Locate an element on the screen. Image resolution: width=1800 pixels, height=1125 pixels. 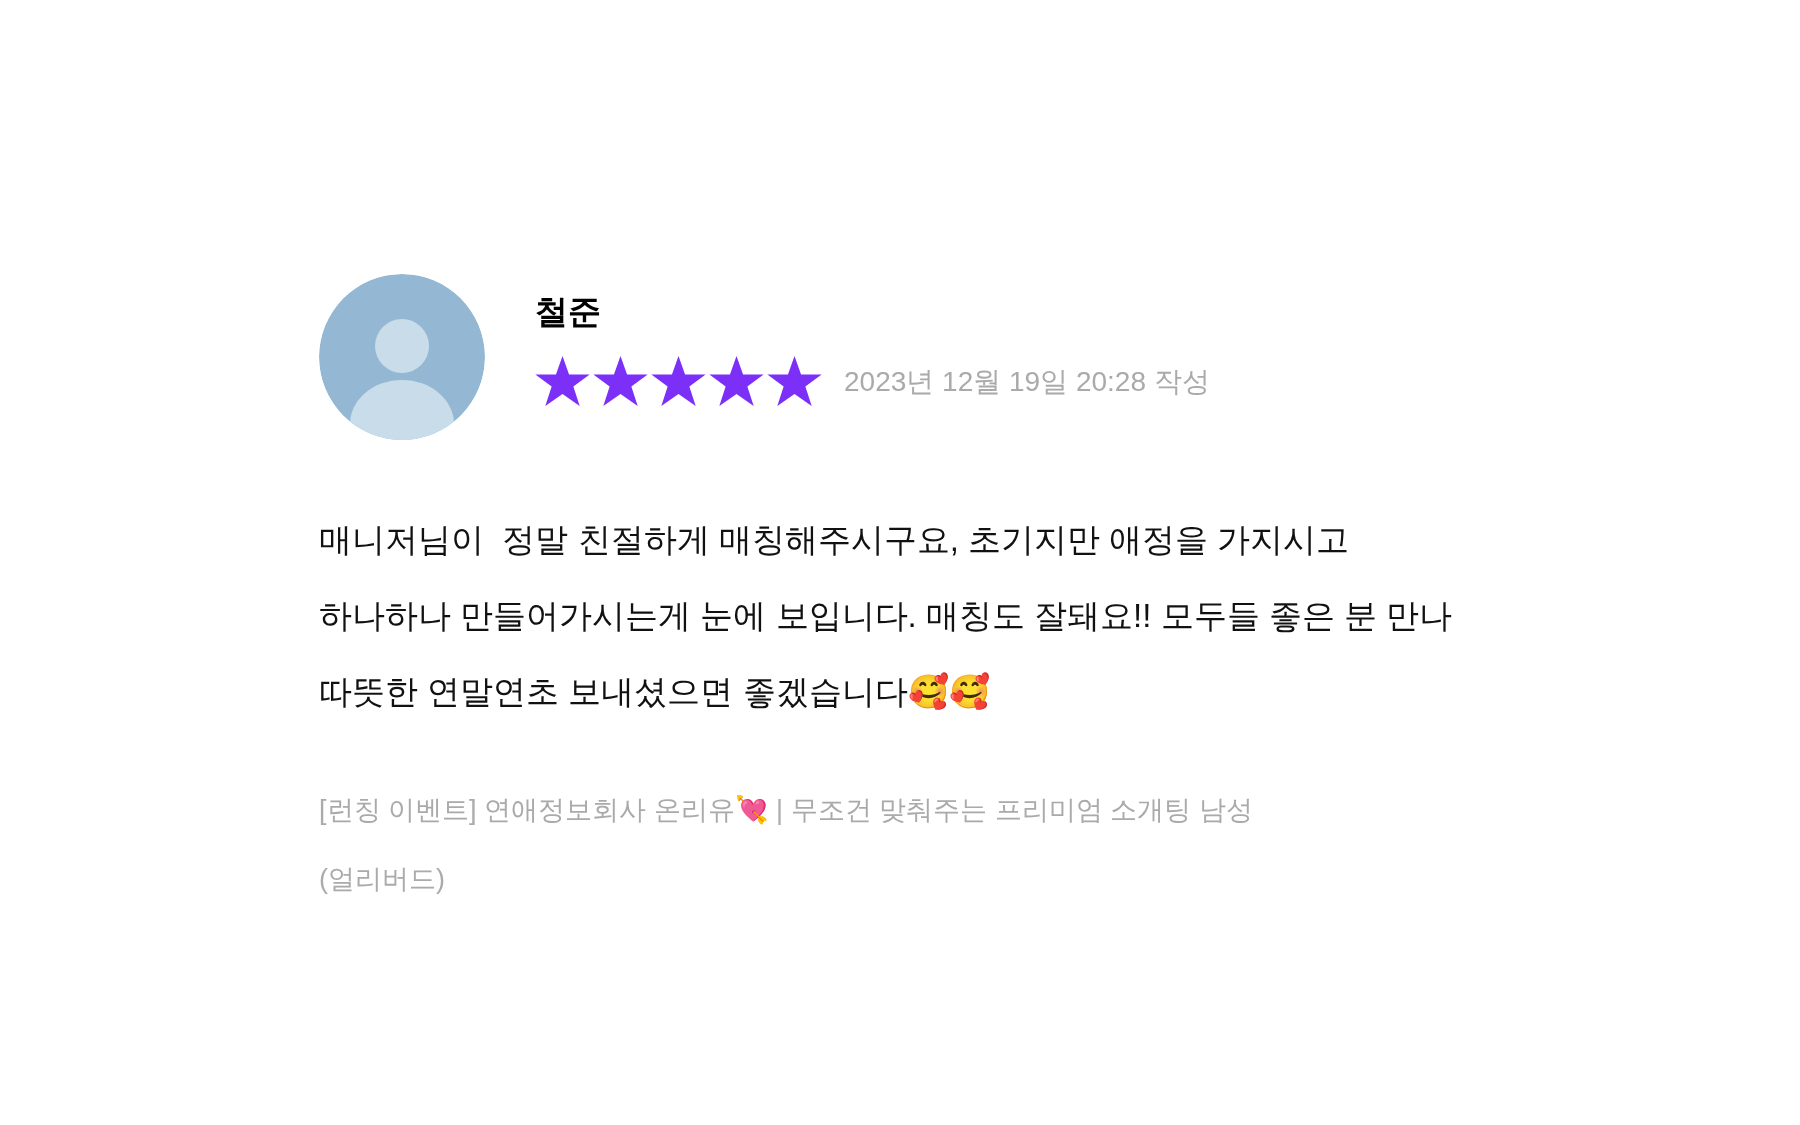
review-text: 매니저님이 정말 친절하게 매칭해주시구요, 초기지만 애정을 가지시고 하나하나 만들어가시는게 눈에 보입니다. 매칭도 잘돼요!! 모두들 좋은 분 만나 따뜻한 연말연초 보내셨으면 좋겠습니다🥰🥰 is located at coordinates (886, 616).